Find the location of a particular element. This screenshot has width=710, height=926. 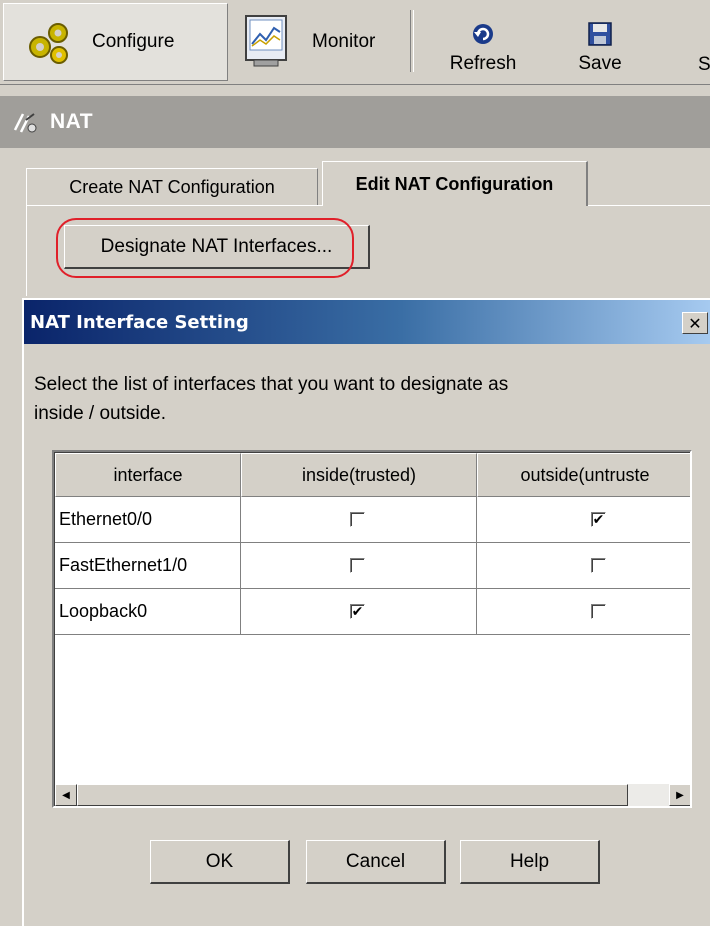

panel-edge is located at coordinates (26, 251).